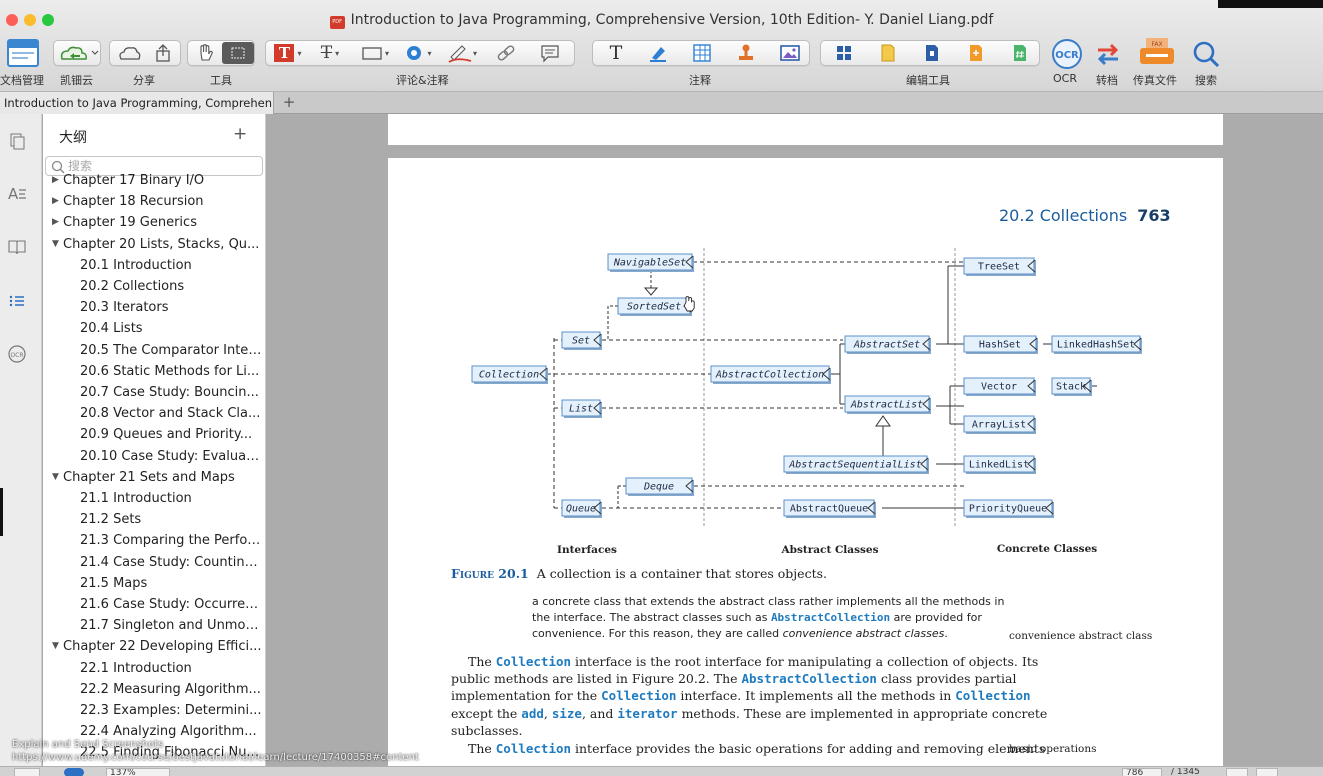 Image resolution: width=1323 pixels, height=776 pixels. Describe the element at coordinates (422, 80) in the screenshot. I see `comment-label: 评论&注释` at that location.